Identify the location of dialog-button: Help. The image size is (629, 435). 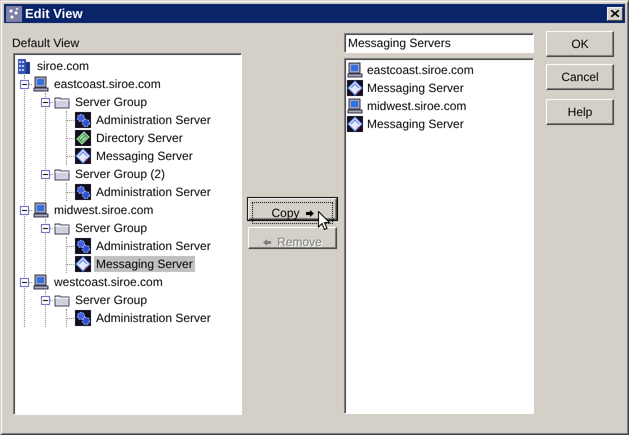
(580, 112).